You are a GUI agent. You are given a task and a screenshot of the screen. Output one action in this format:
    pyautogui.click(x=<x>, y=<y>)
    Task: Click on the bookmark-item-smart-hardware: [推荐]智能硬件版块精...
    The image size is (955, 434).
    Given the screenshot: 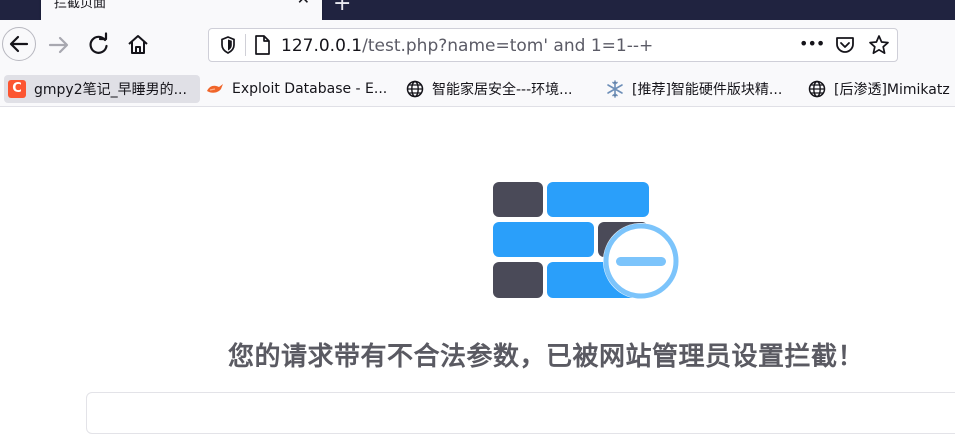 What is the action you would take?
    pyautogui.click(x=694, y=89)
    